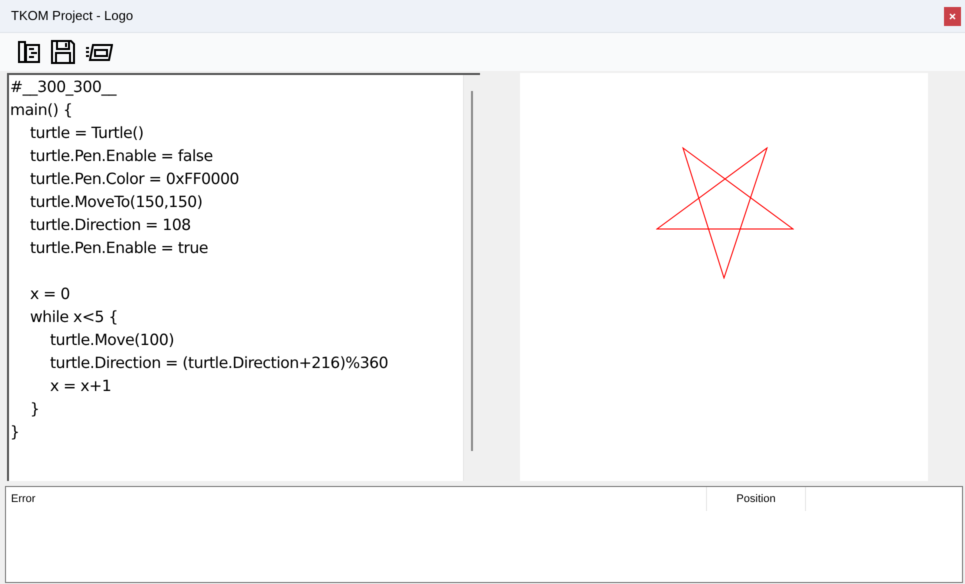 The image size is (965, 584). What do you see at coordinates (119, 248) in the screenshot?
I see `code-line: turtle.Pen.Enable = true` at bounding box center [119, 248].